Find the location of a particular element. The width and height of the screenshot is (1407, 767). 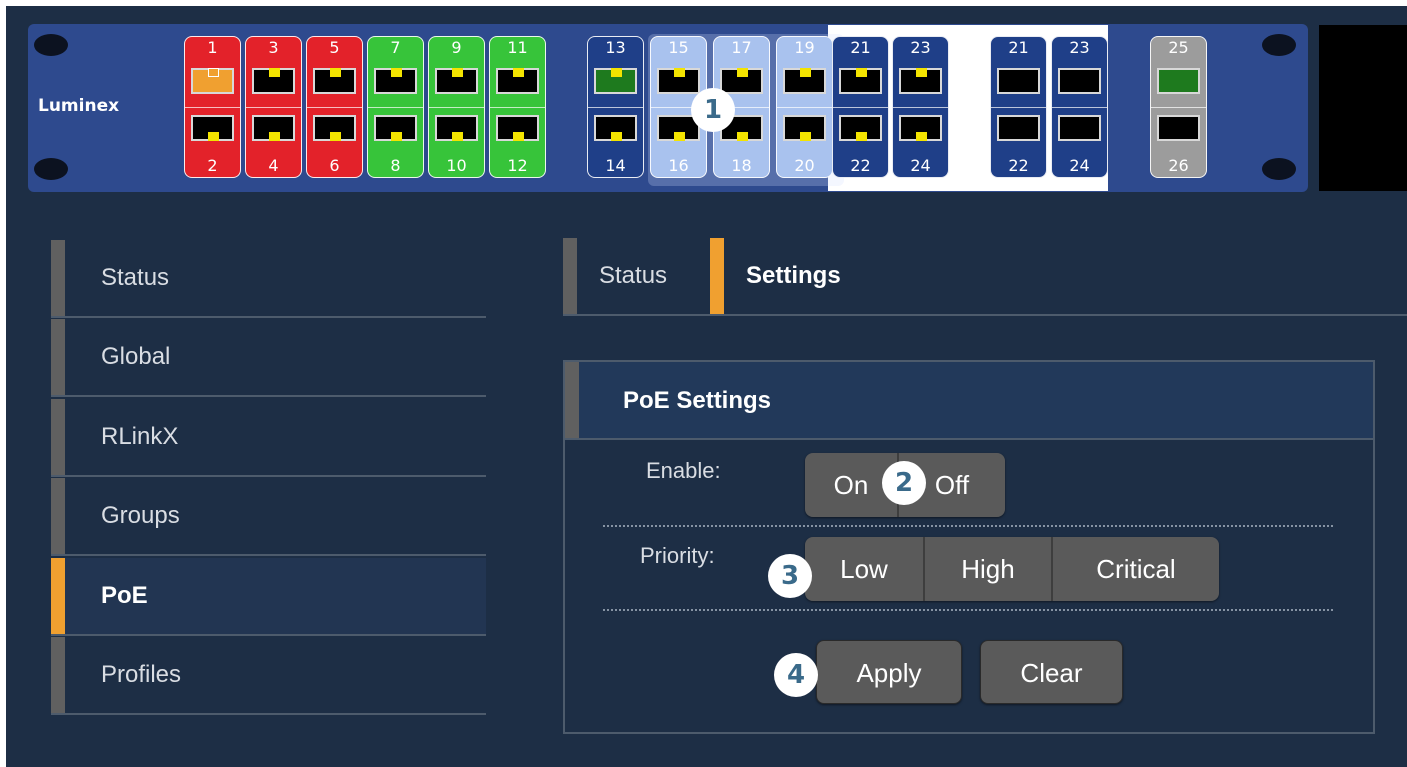

poe-settings-title: PoE Settings is located at coordinates (697, 400).